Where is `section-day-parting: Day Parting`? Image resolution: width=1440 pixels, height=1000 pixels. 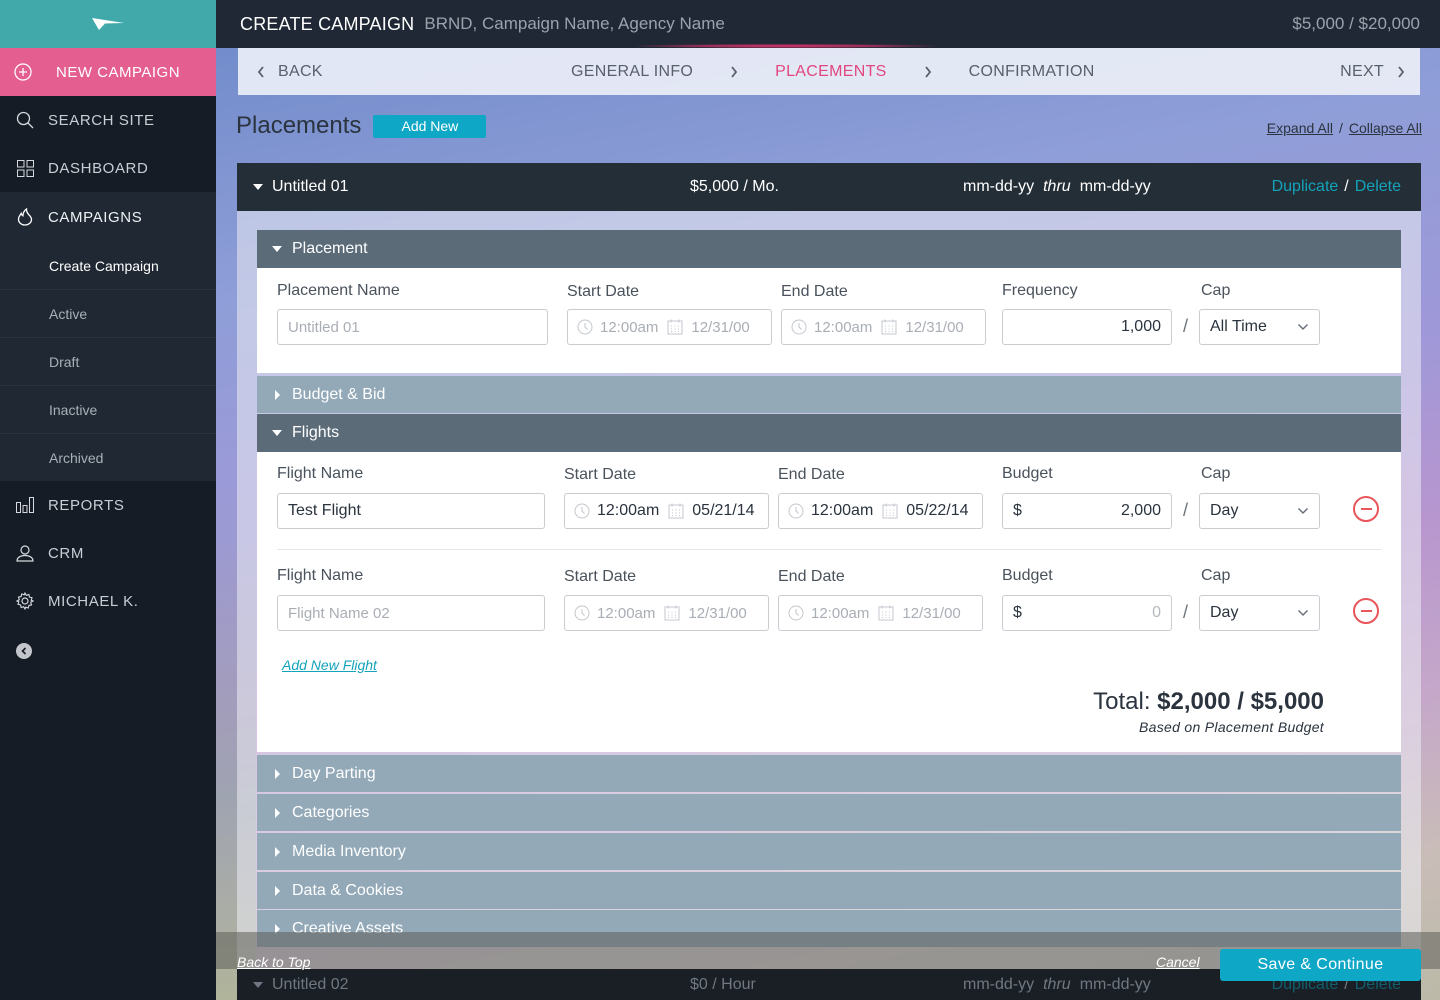
section-day-parting: Day Parting is located at coordinates (829, 773).